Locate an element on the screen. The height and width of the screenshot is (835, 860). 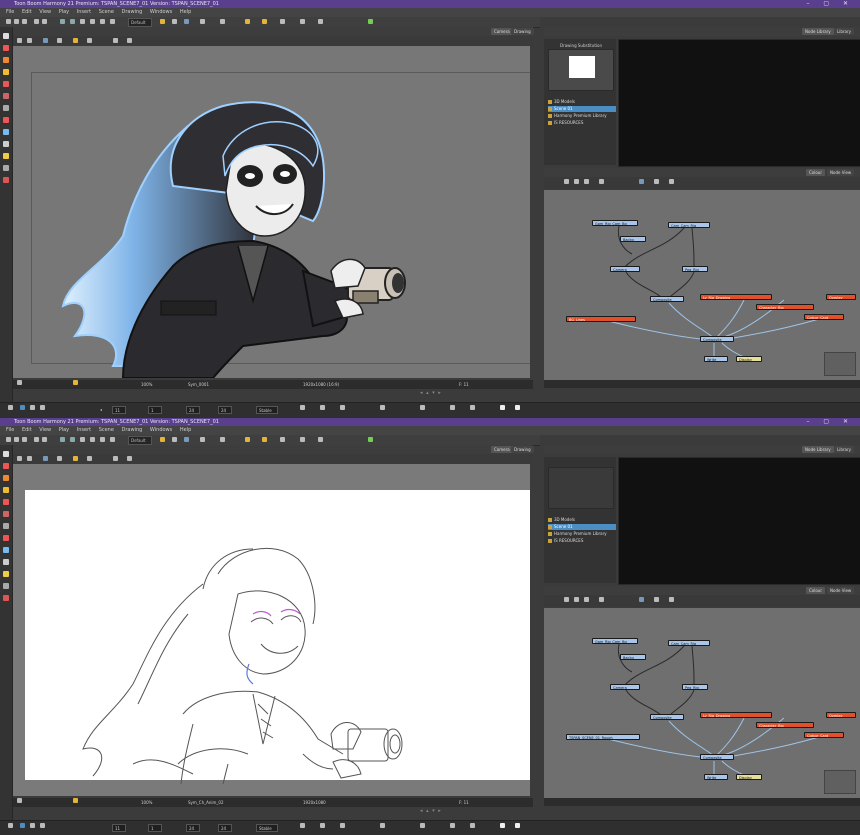
graph-node: Ly_Rig_Drawing is located at coordinates (736, 297).